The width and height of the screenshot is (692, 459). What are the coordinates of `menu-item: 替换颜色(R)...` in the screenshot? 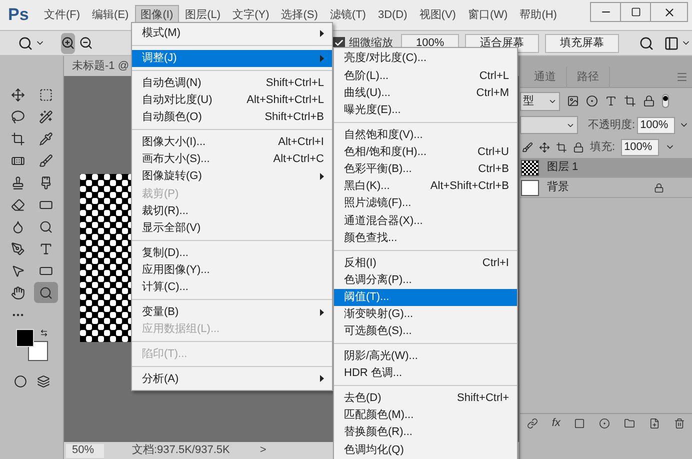 It's located at (425, 433).